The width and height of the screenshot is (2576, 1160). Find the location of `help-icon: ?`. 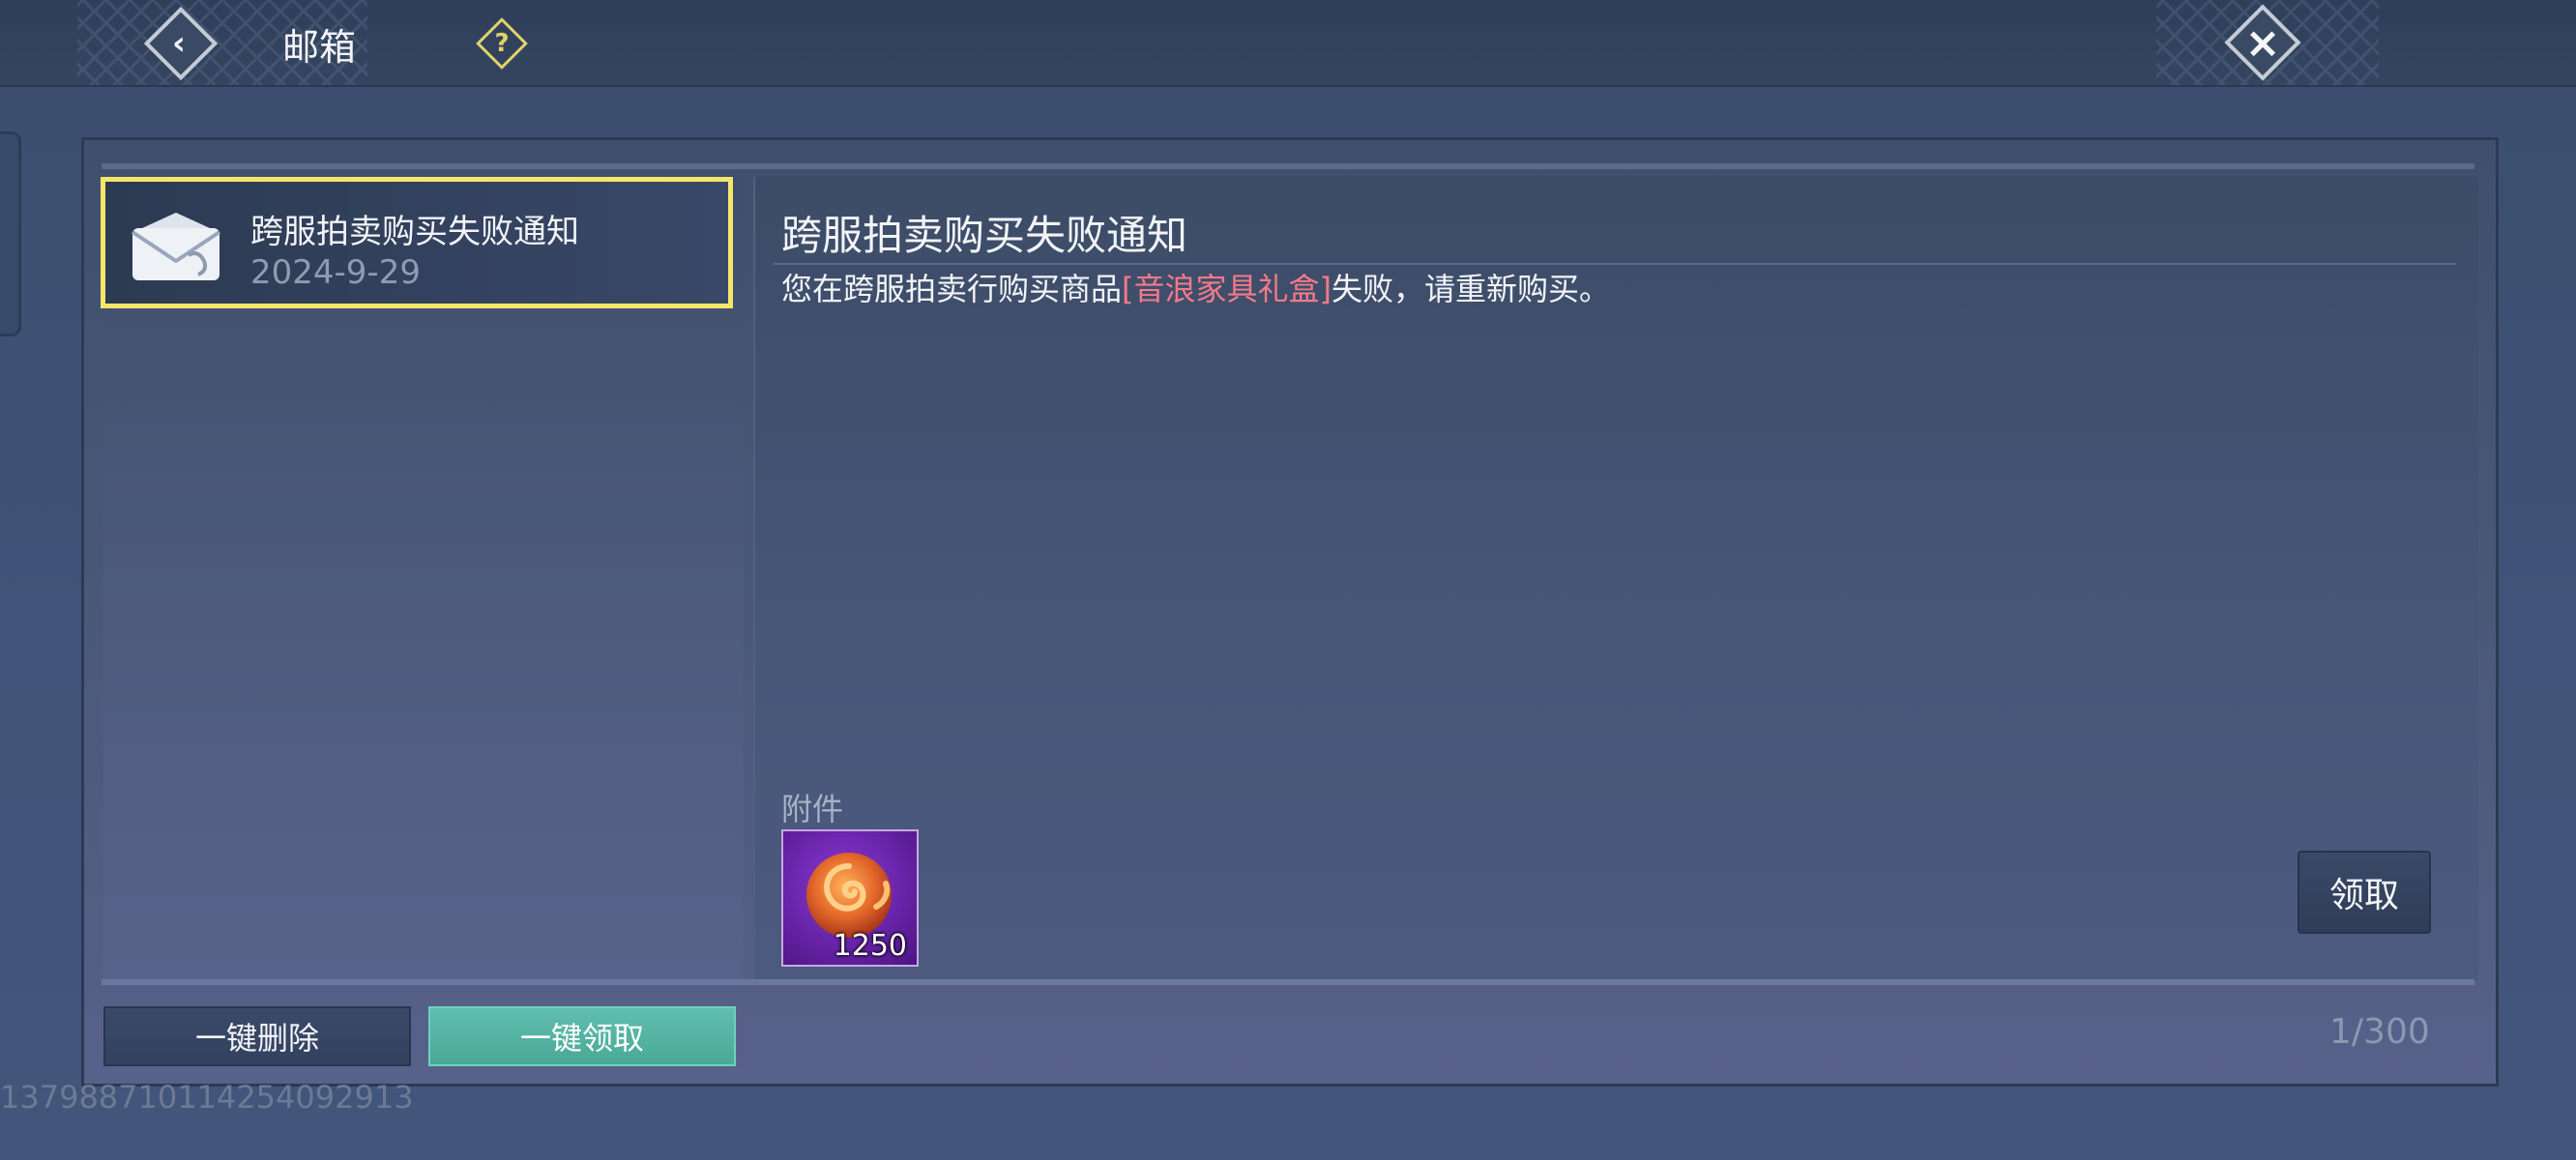

help-icon: ? is located at coordinates (502, 43).